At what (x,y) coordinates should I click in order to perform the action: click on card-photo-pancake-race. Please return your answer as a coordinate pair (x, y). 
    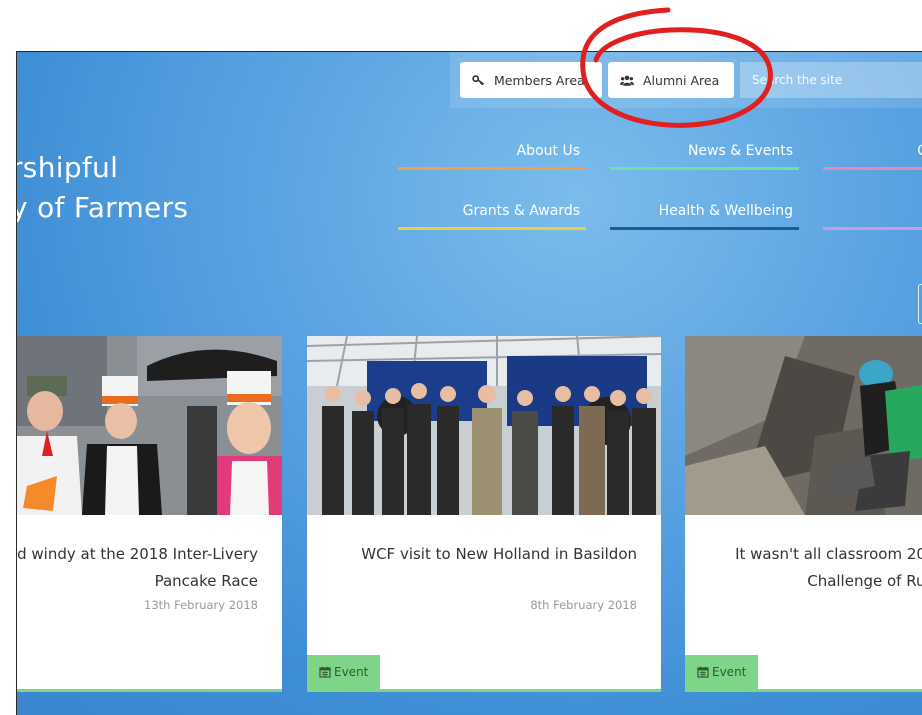
    Looking at the image, I should click on (149, 425).